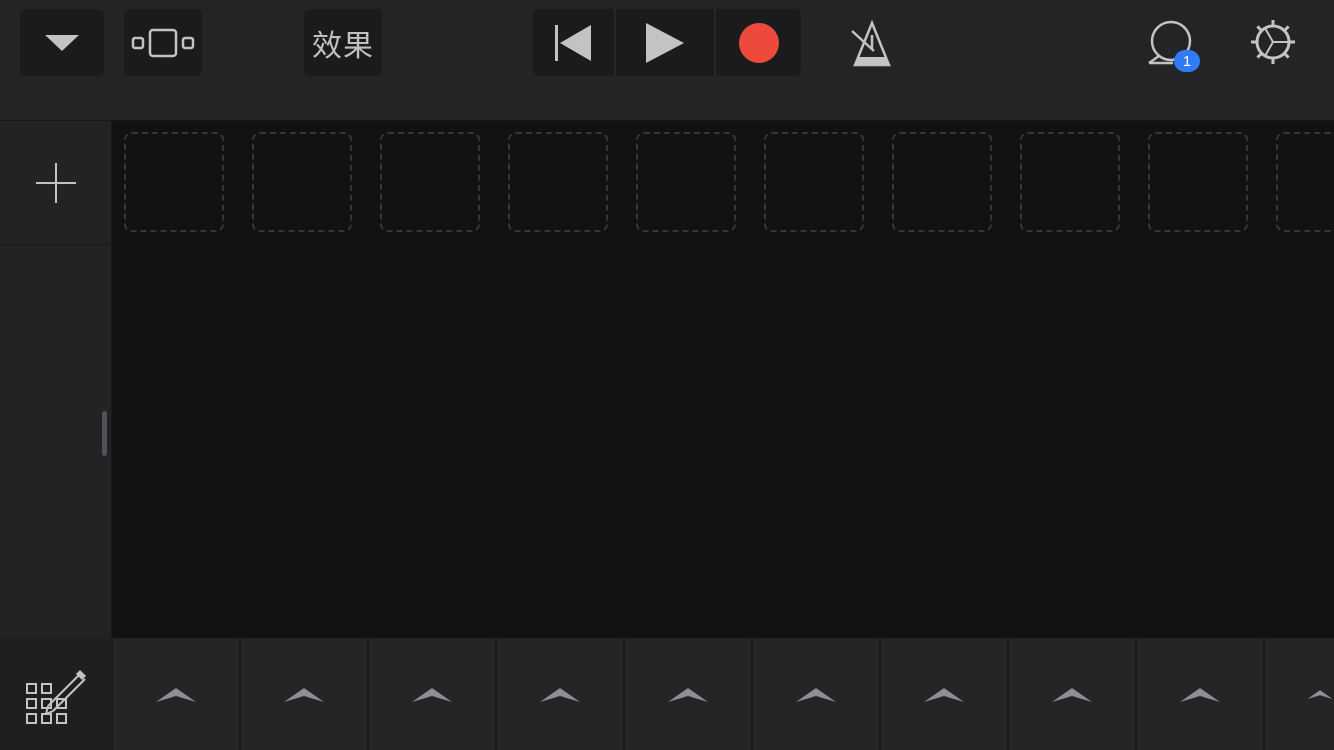  I want to click on notification-badge: 1, so click(1187, 61).